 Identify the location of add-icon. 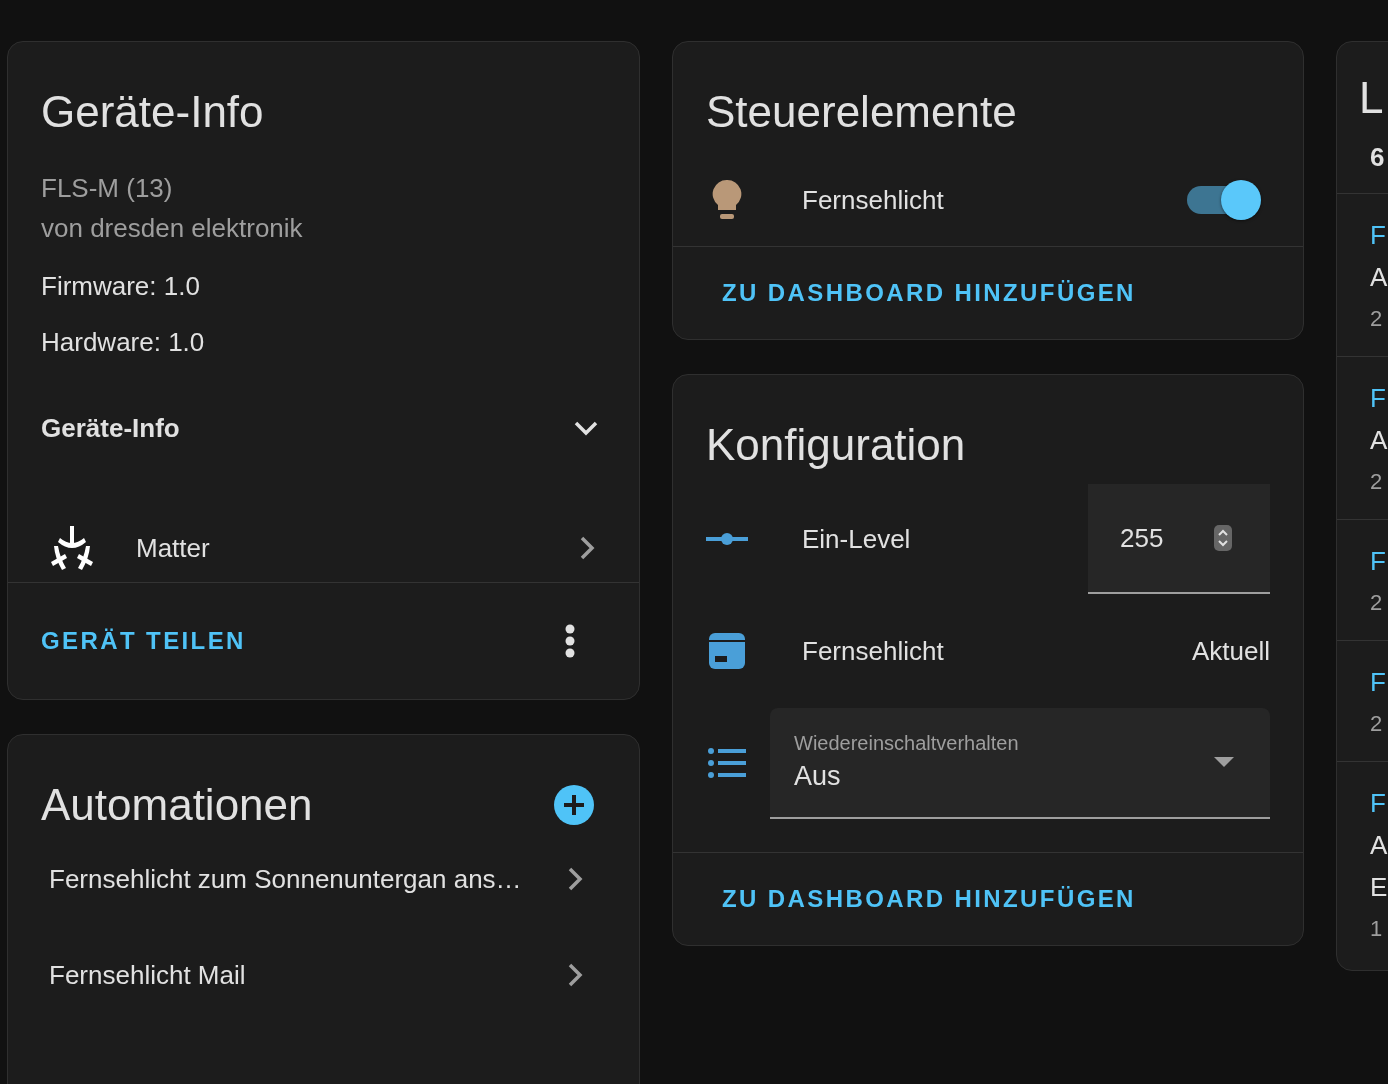
(574, 805).